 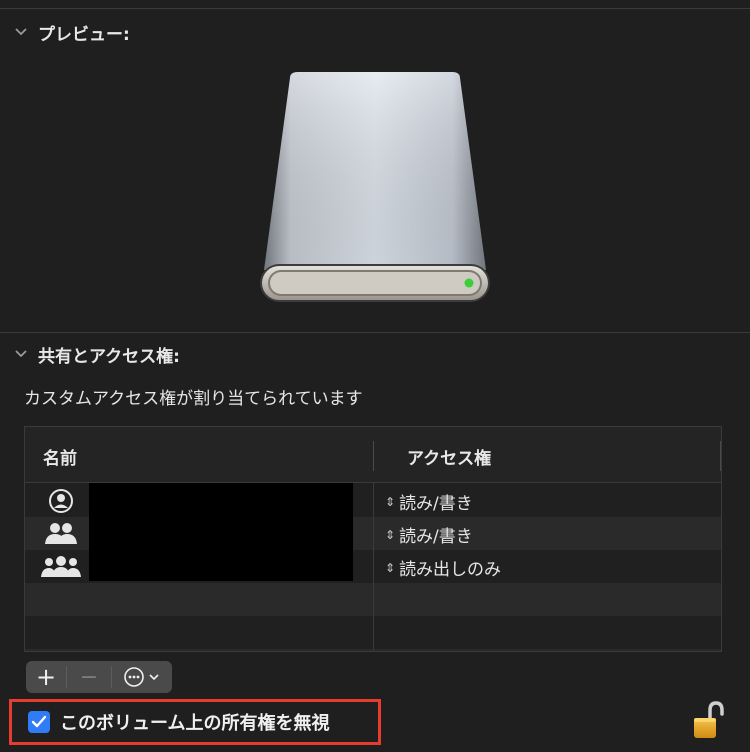 What do you see at coordinates (89, 677) in the screenshot?
I see `remove-button: −` at bounding box center [89, 677].